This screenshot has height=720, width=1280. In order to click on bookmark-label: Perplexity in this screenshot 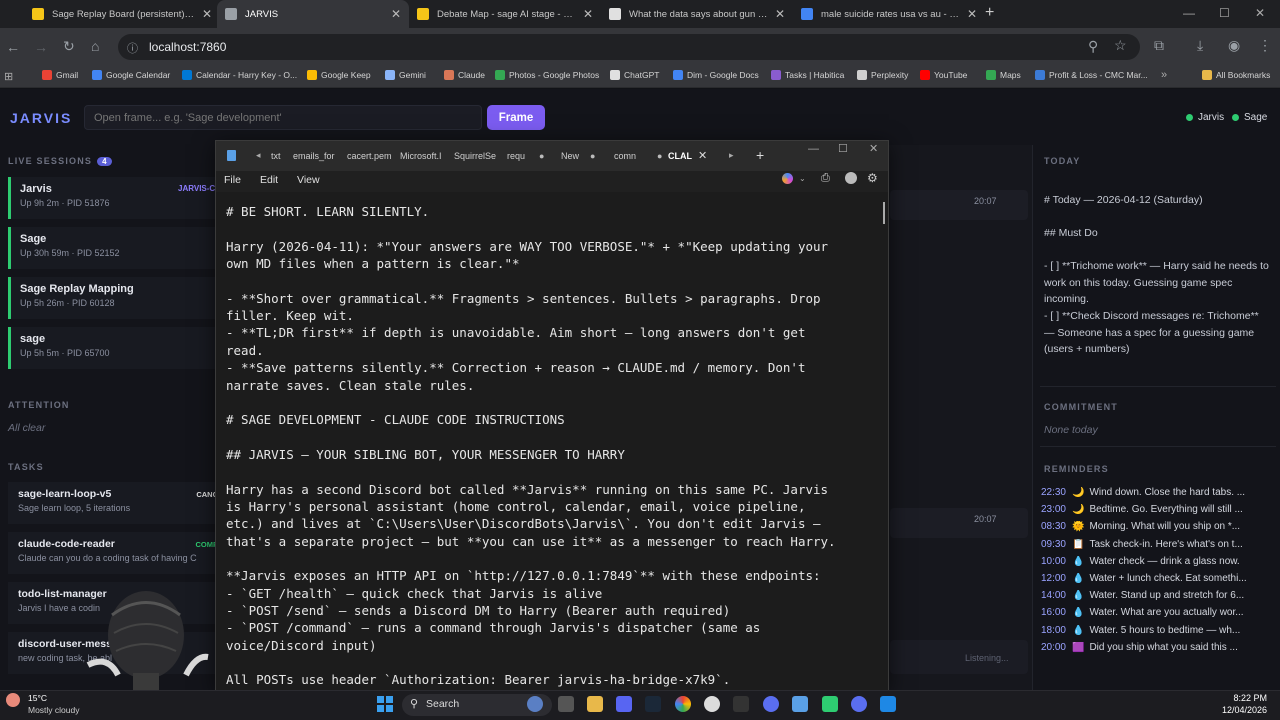, I will do `click(889, 75)`.